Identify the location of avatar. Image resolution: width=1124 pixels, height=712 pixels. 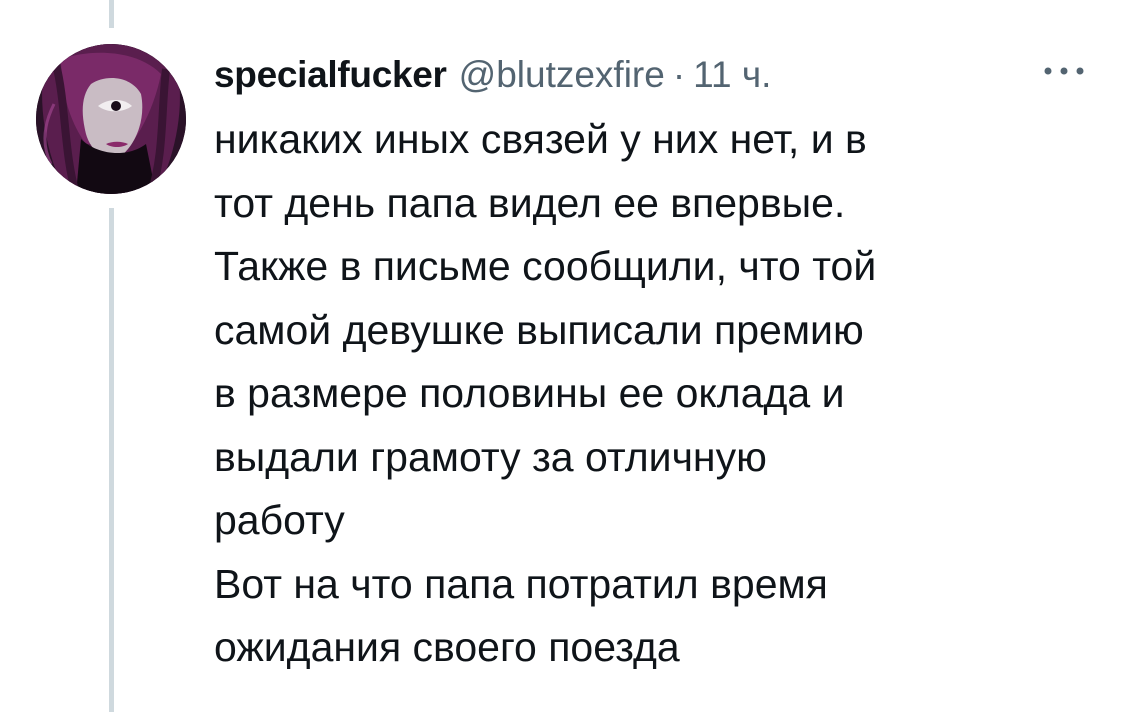
(111, 119).